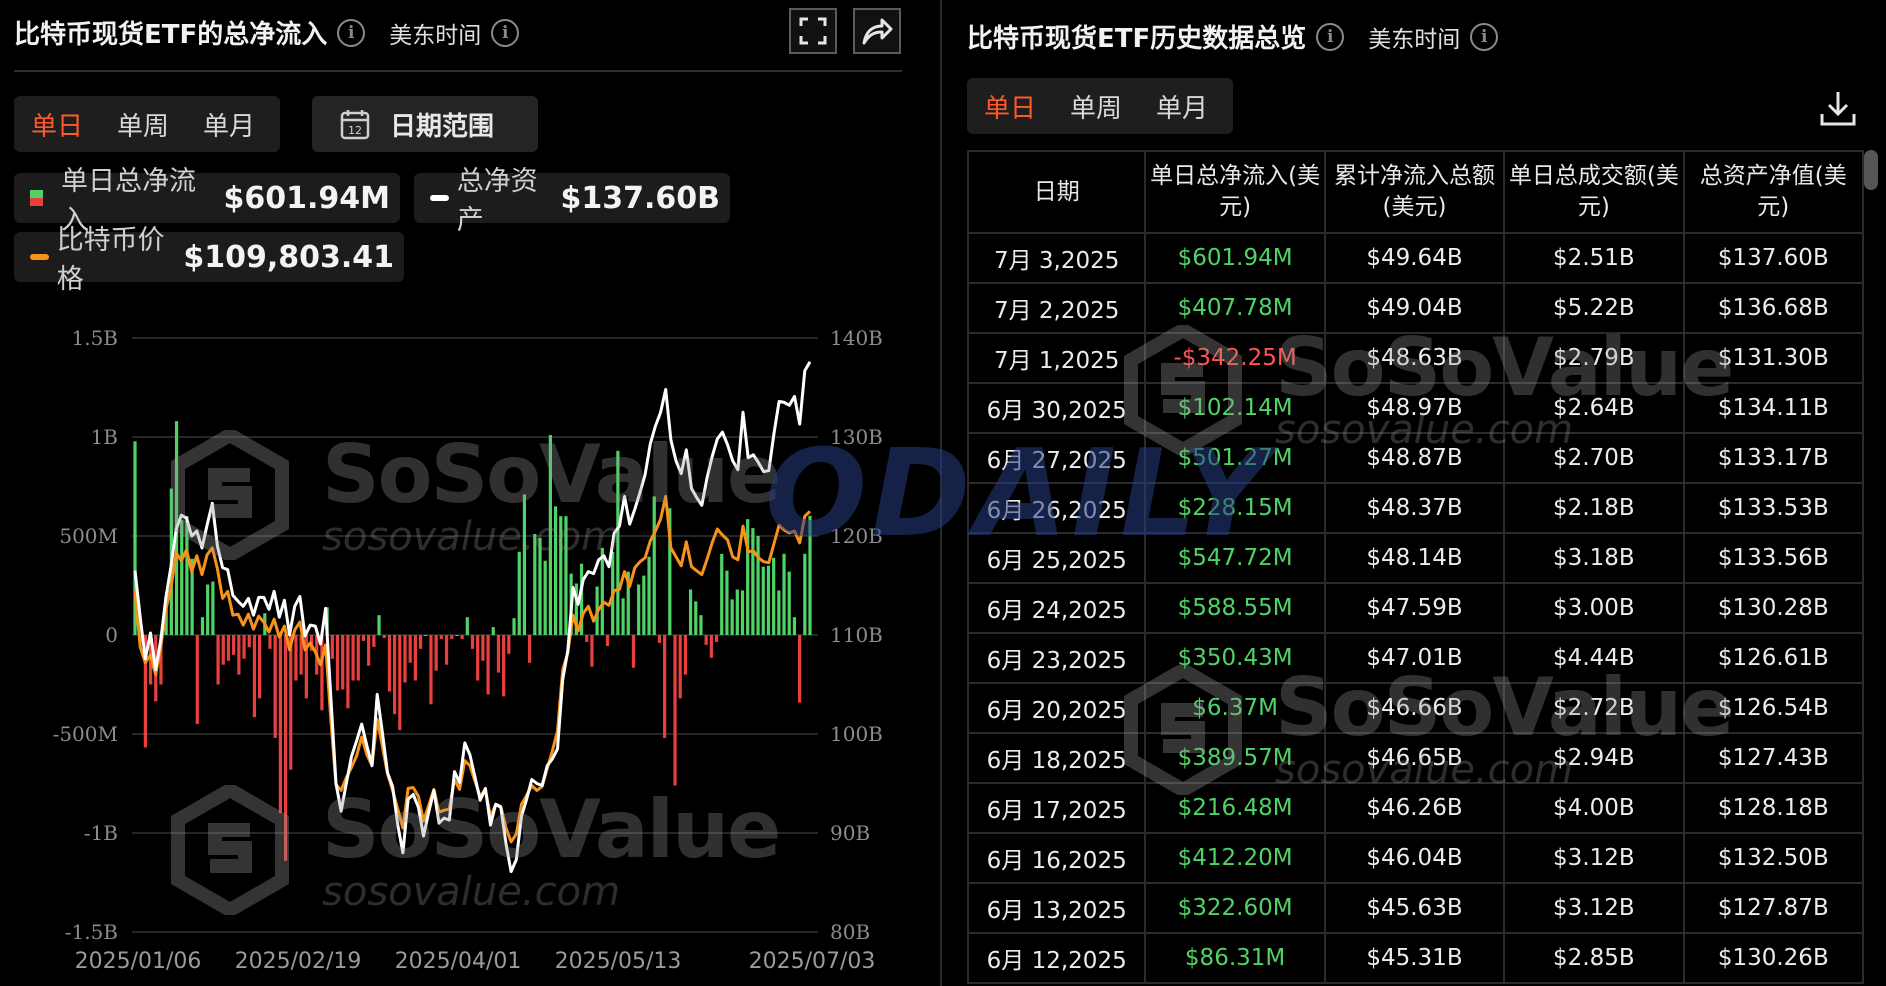 The height and width of the screenshot is (986, 1886). Describe the element at coordinates (1415, 658) in the screenshot. I see `table-row: 6月 23,2025 $350.43M $47.01B $4.44B $126.61B` at that location.